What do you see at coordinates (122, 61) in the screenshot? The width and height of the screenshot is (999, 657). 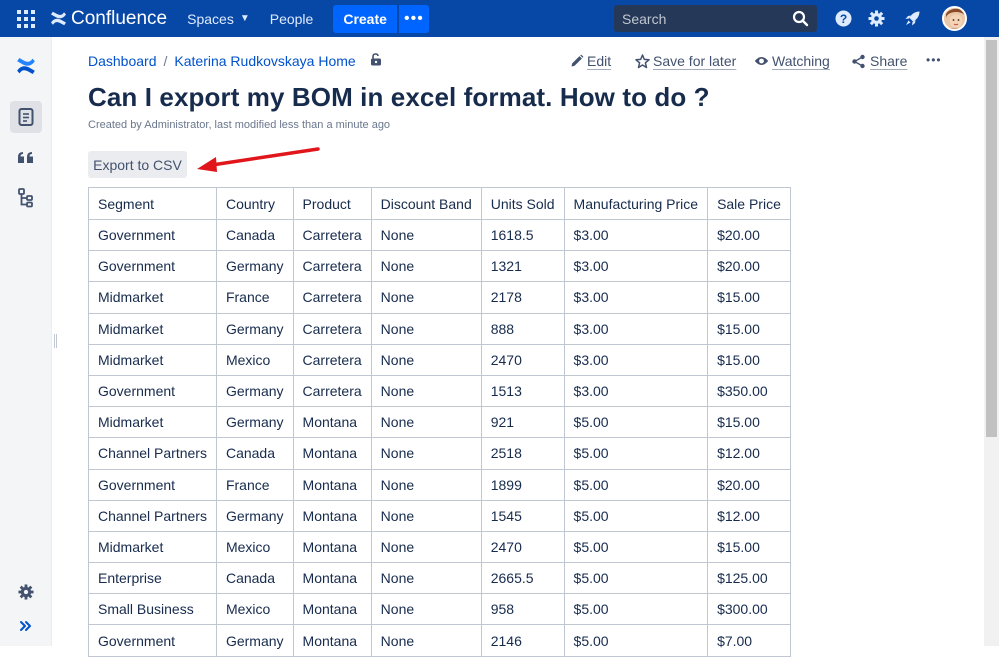 I see `breadcrumb-dashboard: Dashboard` at bounding box center [122, 61].